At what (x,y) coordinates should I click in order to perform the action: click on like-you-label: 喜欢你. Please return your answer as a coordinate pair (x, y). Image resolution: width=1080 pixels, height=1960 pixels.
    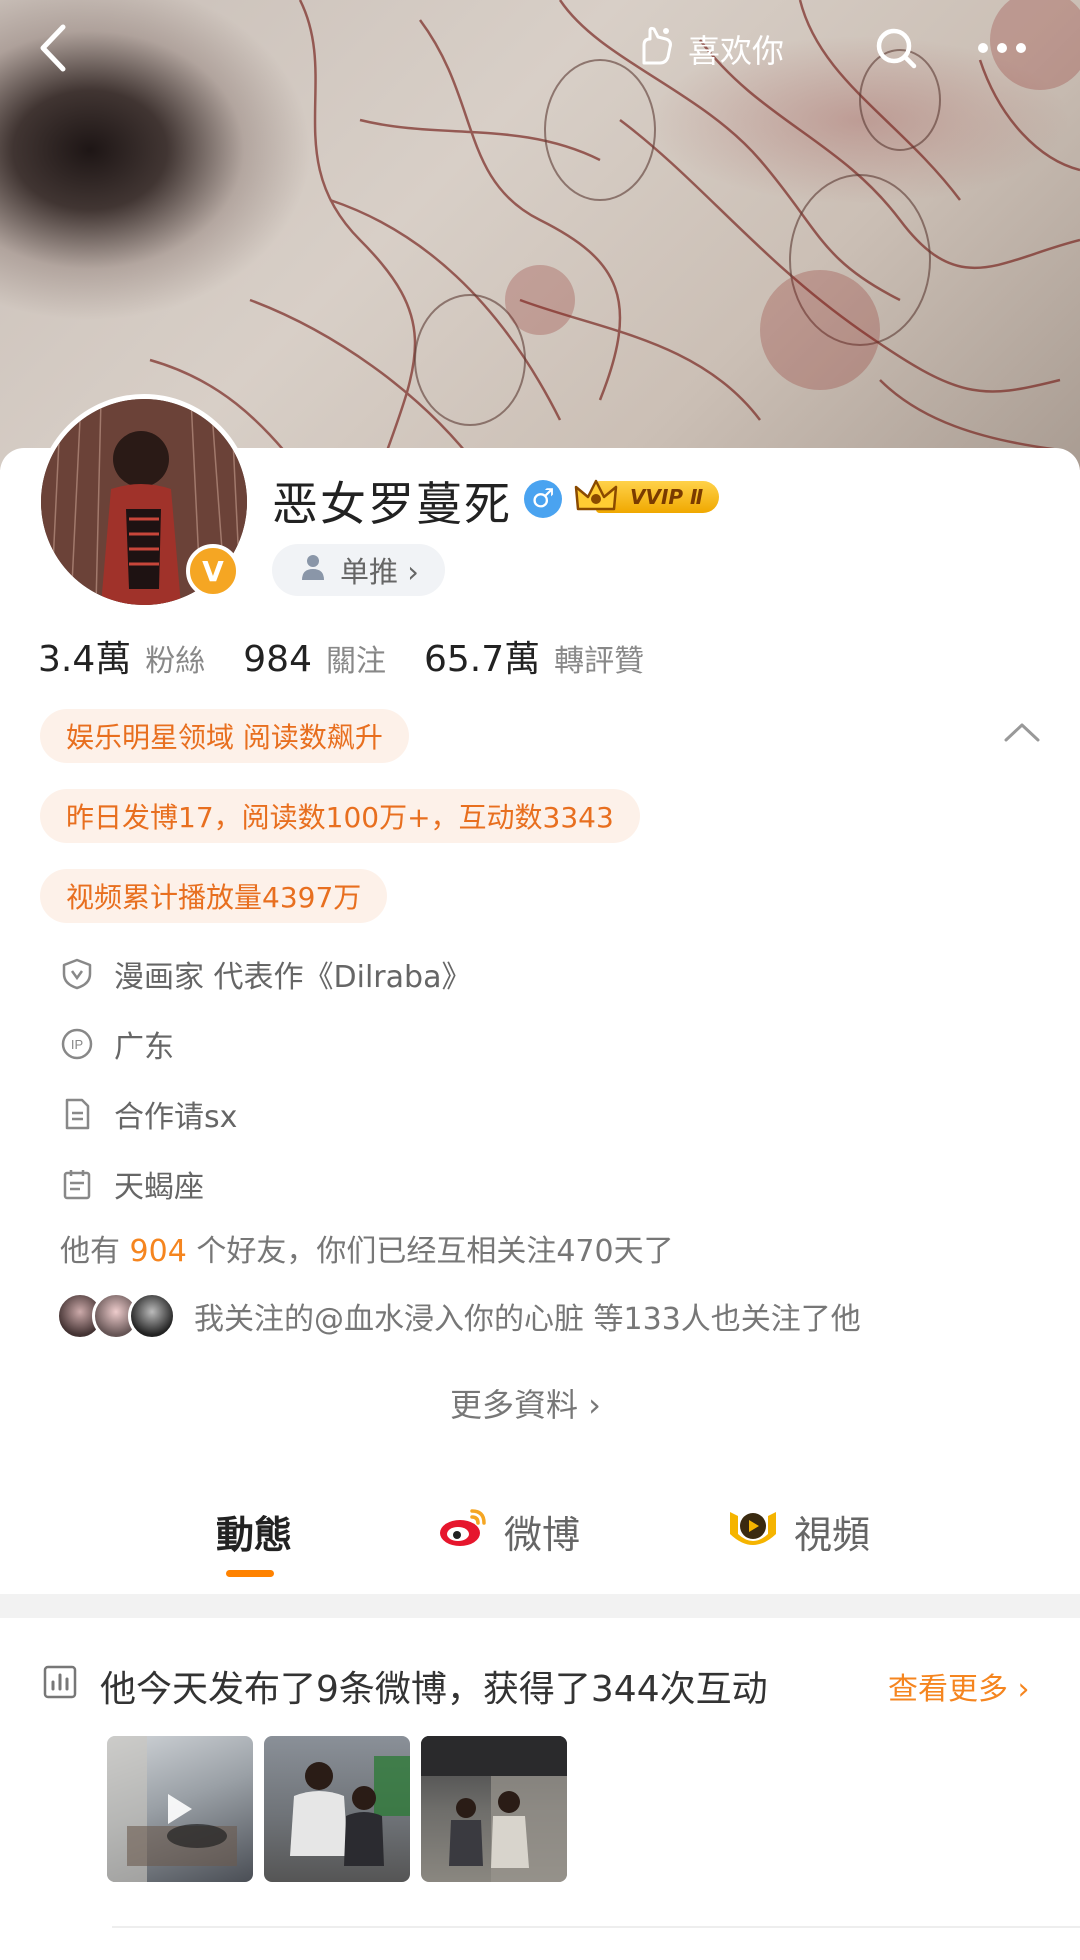
    Looking at the image, I should click on (736, 51).